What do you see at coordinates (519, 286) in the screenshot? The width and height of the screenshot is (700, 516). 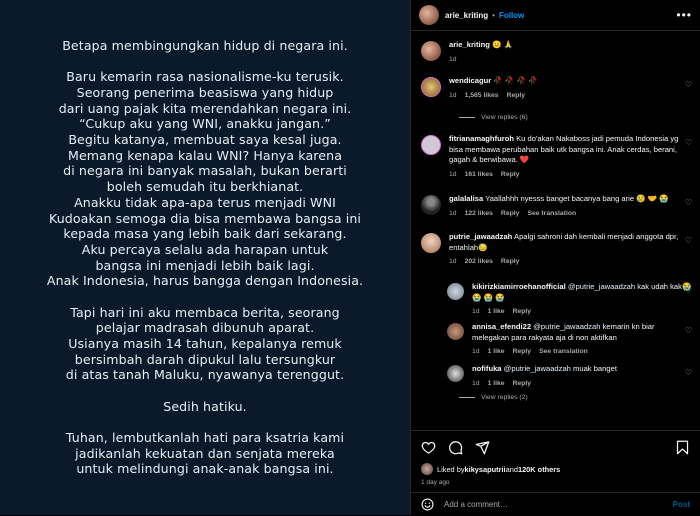 I see `reply-username: kikirizkiamirroehanofficial` at bounding box center [519, 286].